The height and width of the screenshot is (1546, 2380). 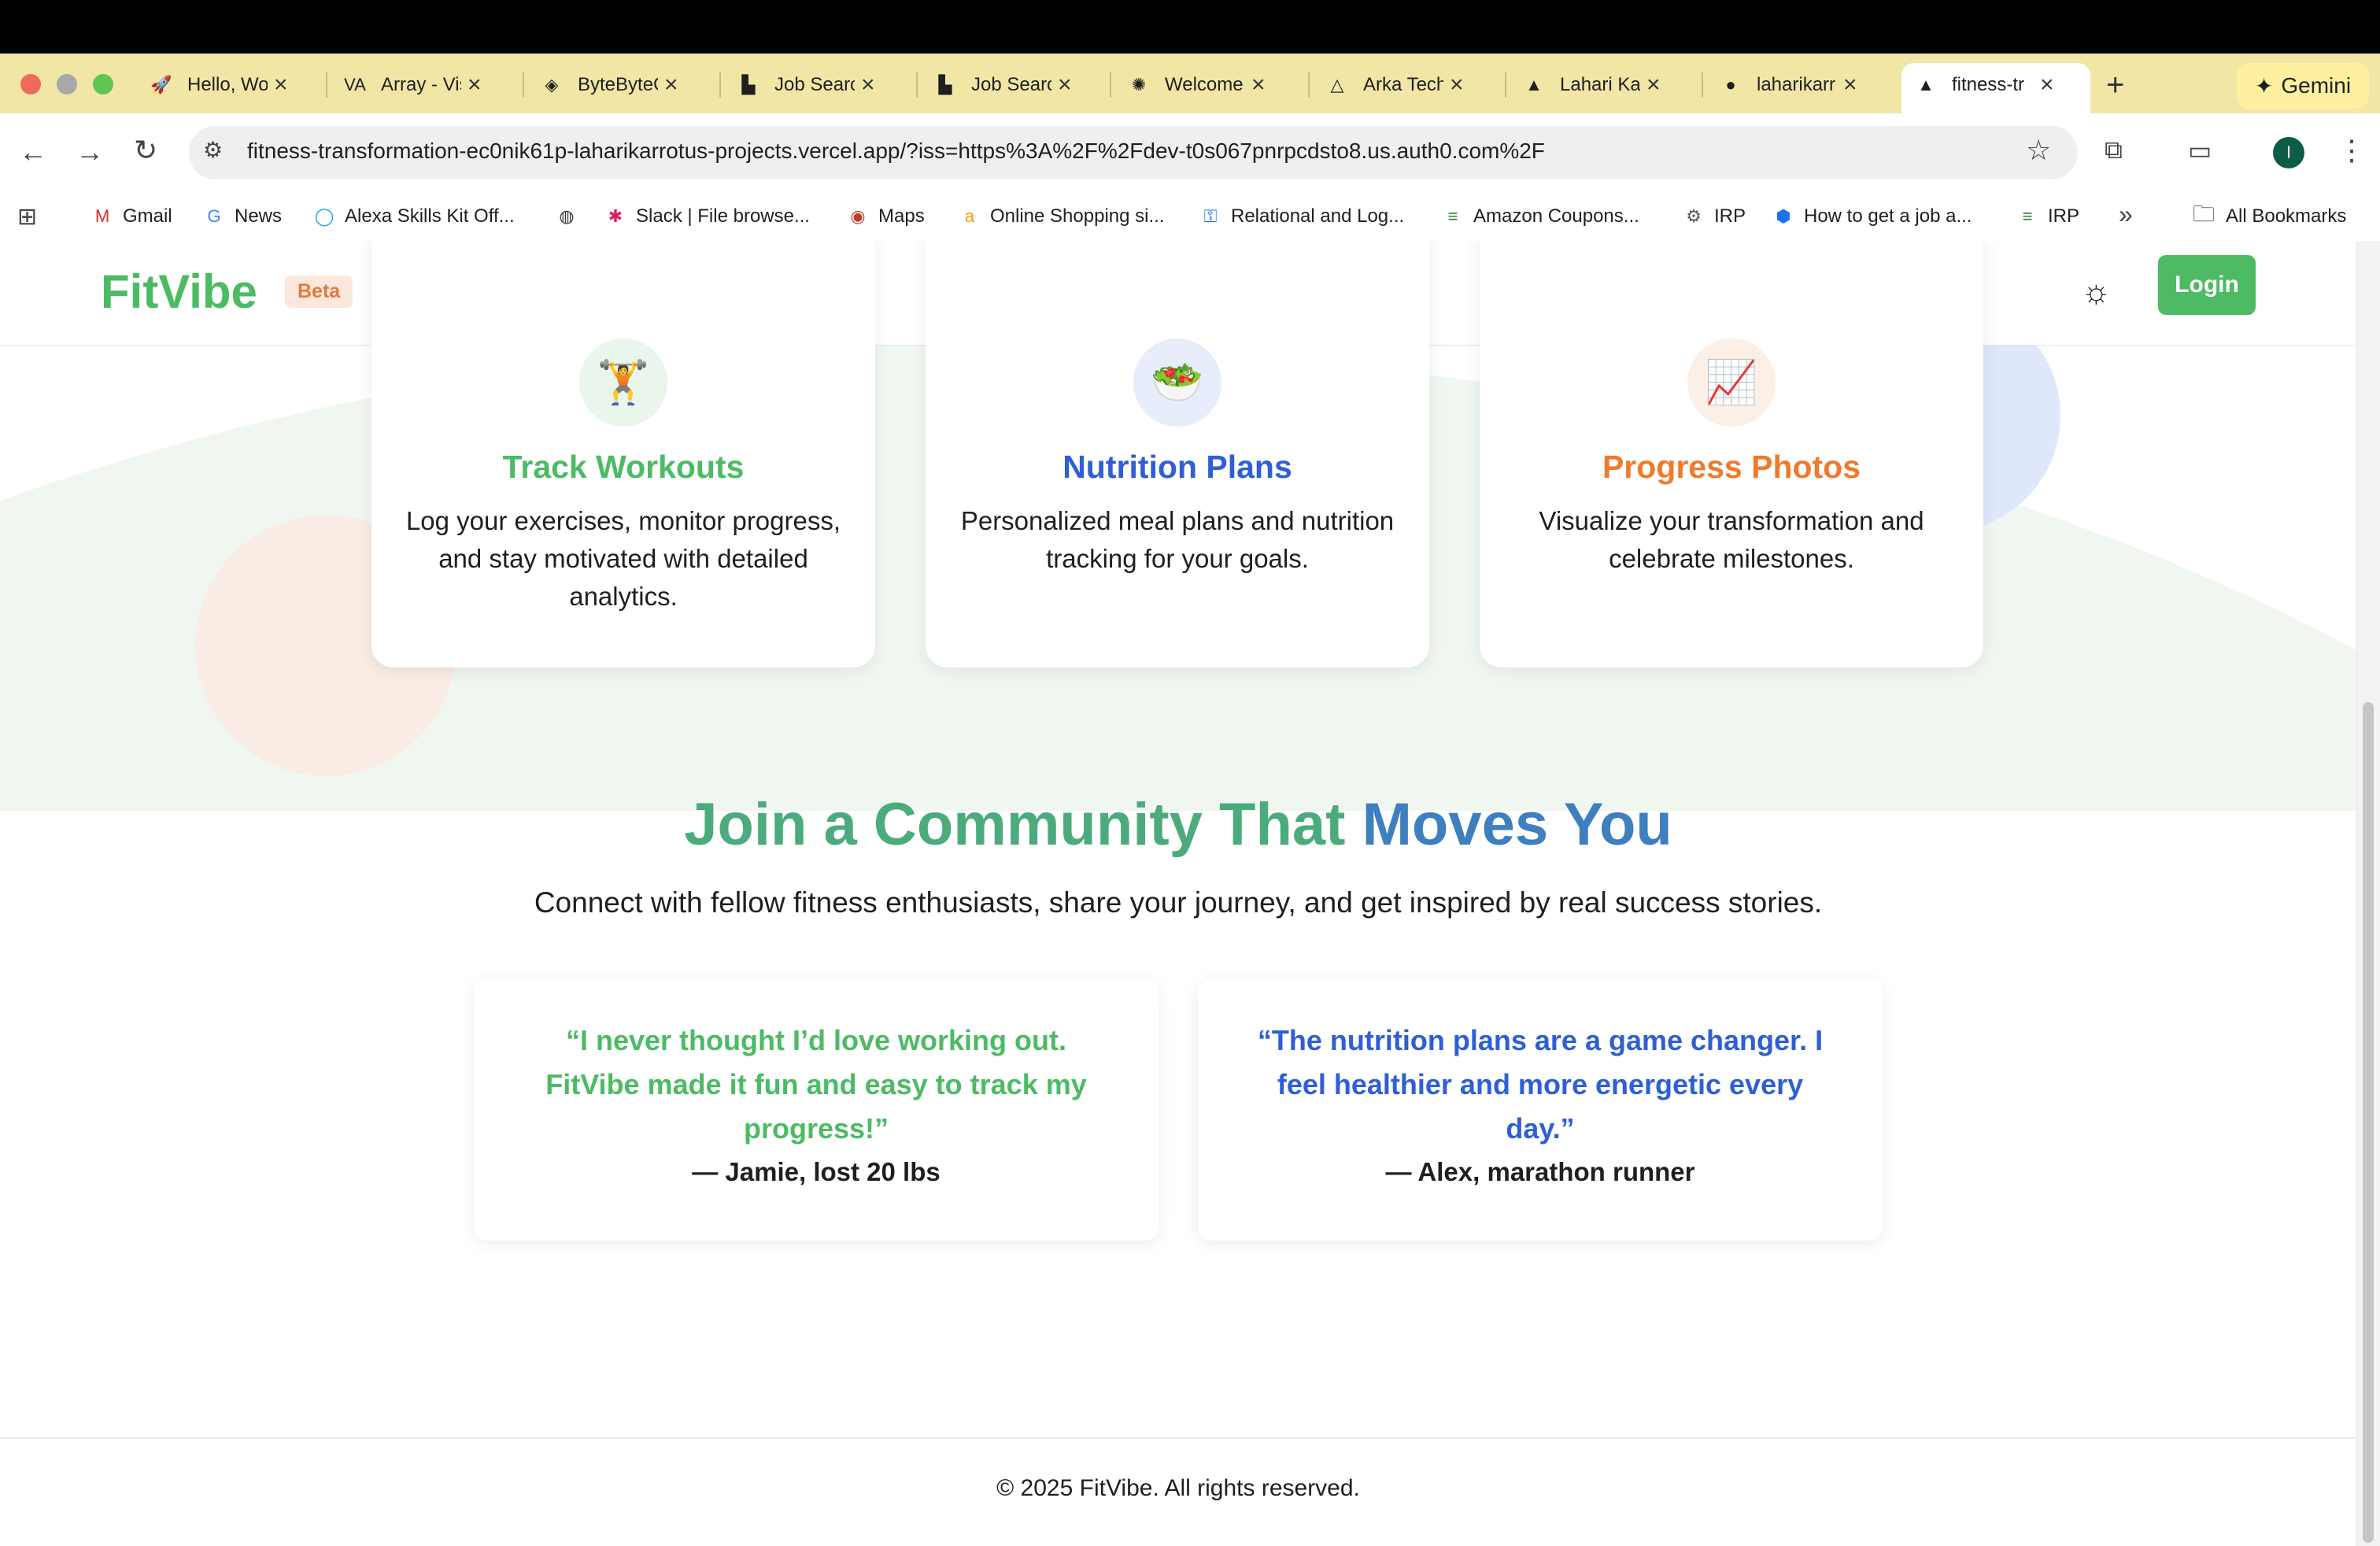 I want to click on bookmark-icon: ⬢, so click(x=1783, y=216).